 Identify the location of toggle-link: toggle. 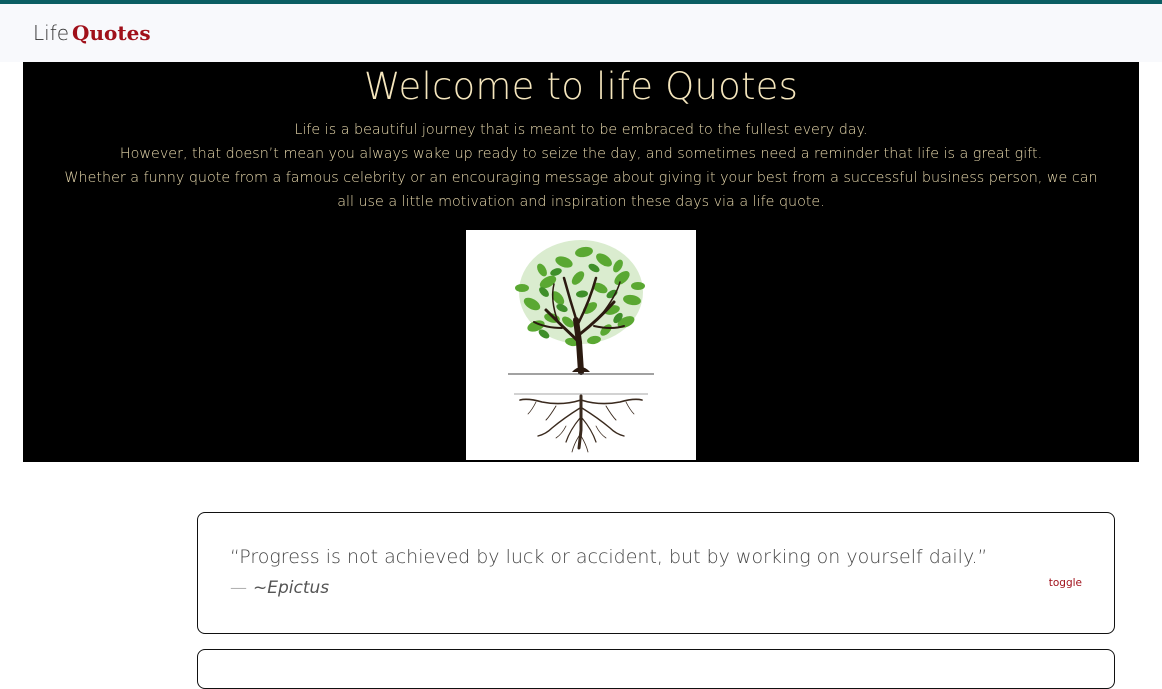
(1065, 583).